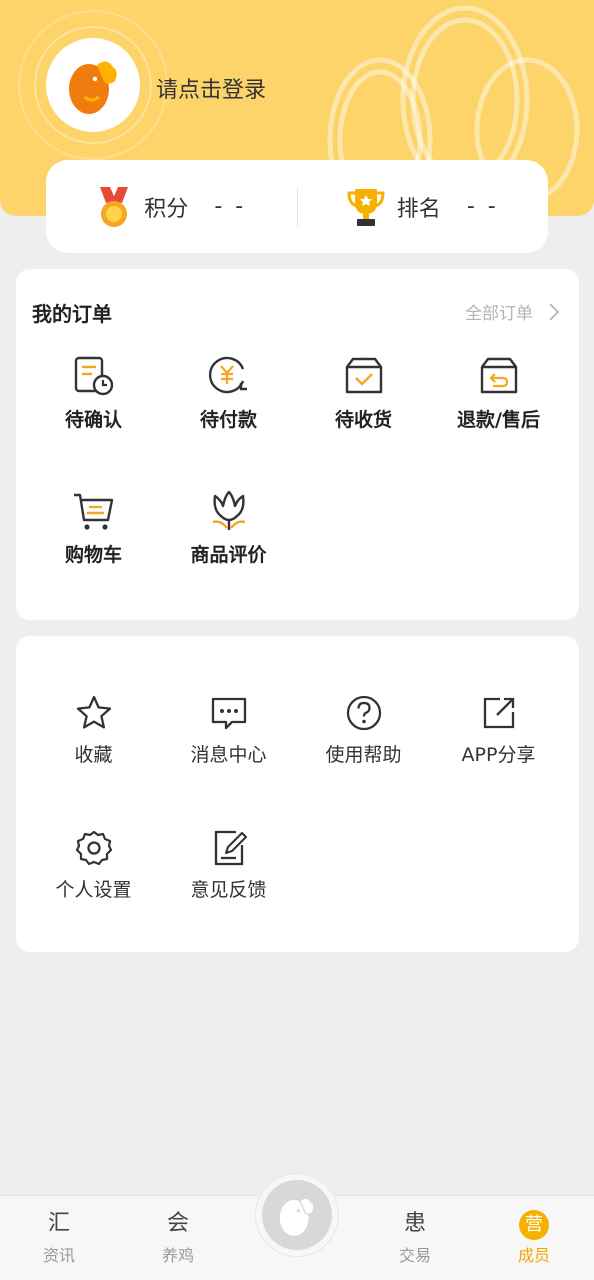  I want to click on tab-trade: 患 交易, so click(415, 1238).